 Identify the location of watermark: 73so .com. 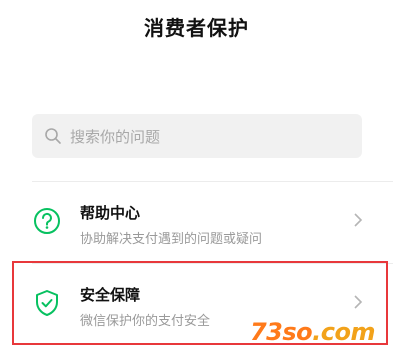
(312, 332).